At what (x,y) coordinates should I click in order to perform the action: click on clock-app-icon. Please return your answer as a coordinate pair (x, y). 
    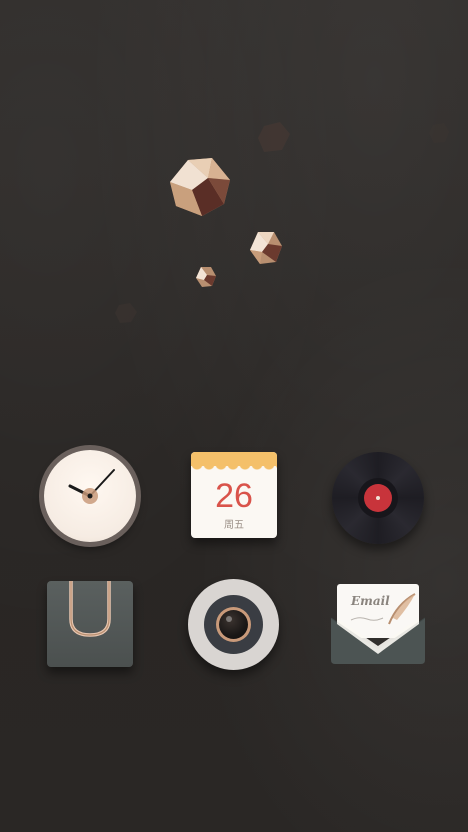
    Looking at the image, I should click on (90, 496).